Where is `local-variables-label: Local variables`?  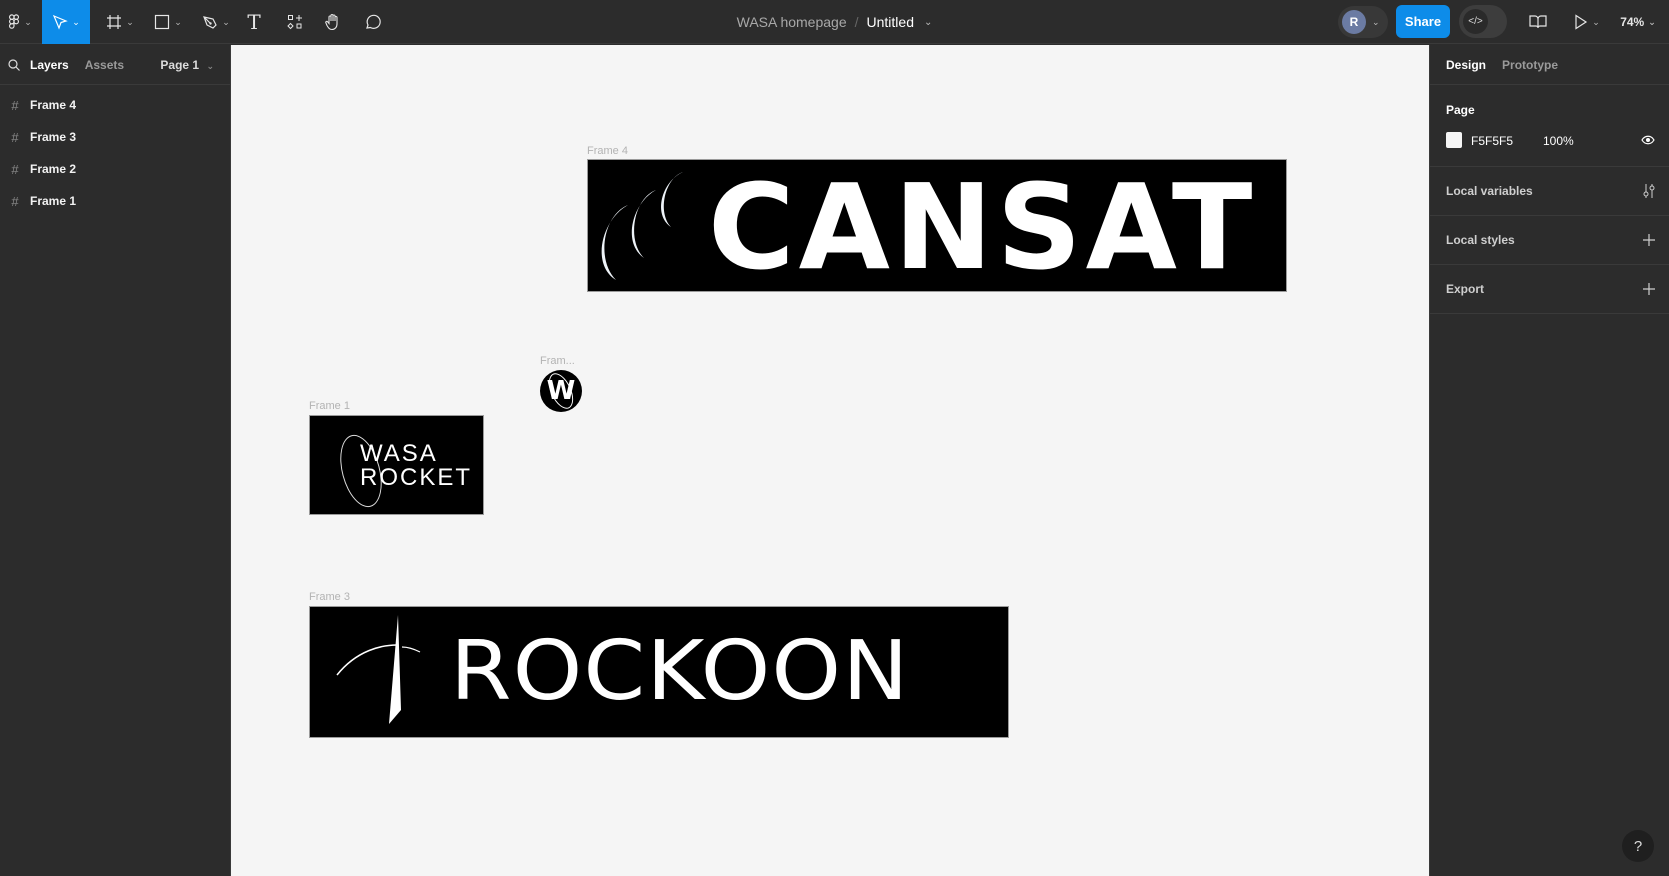
local-variables-label: Local variables is located at coordinates (1489, 191).